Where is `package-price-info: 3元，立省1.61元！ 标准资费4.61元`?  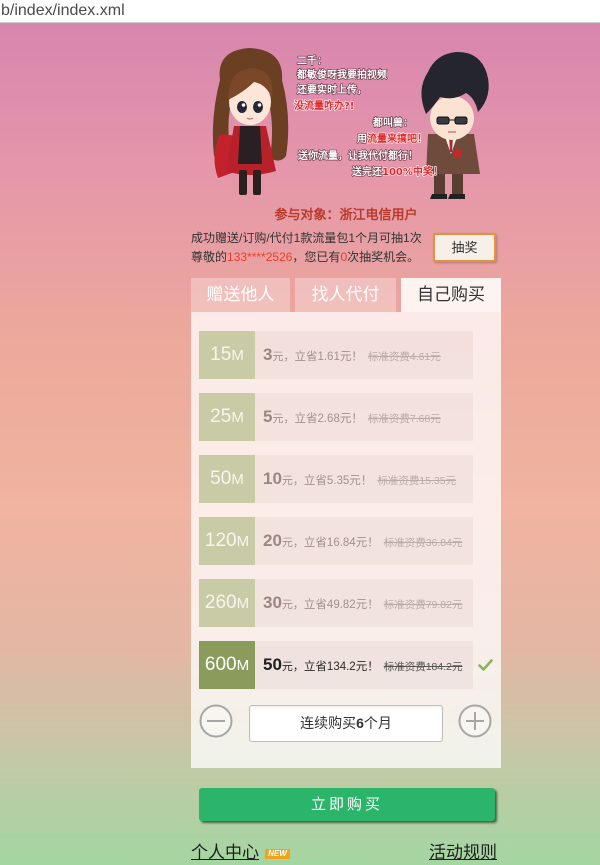
package-price-info: 3元，立省1.61元！ 标准资费4.61元 is located at coordinates (367, 355).